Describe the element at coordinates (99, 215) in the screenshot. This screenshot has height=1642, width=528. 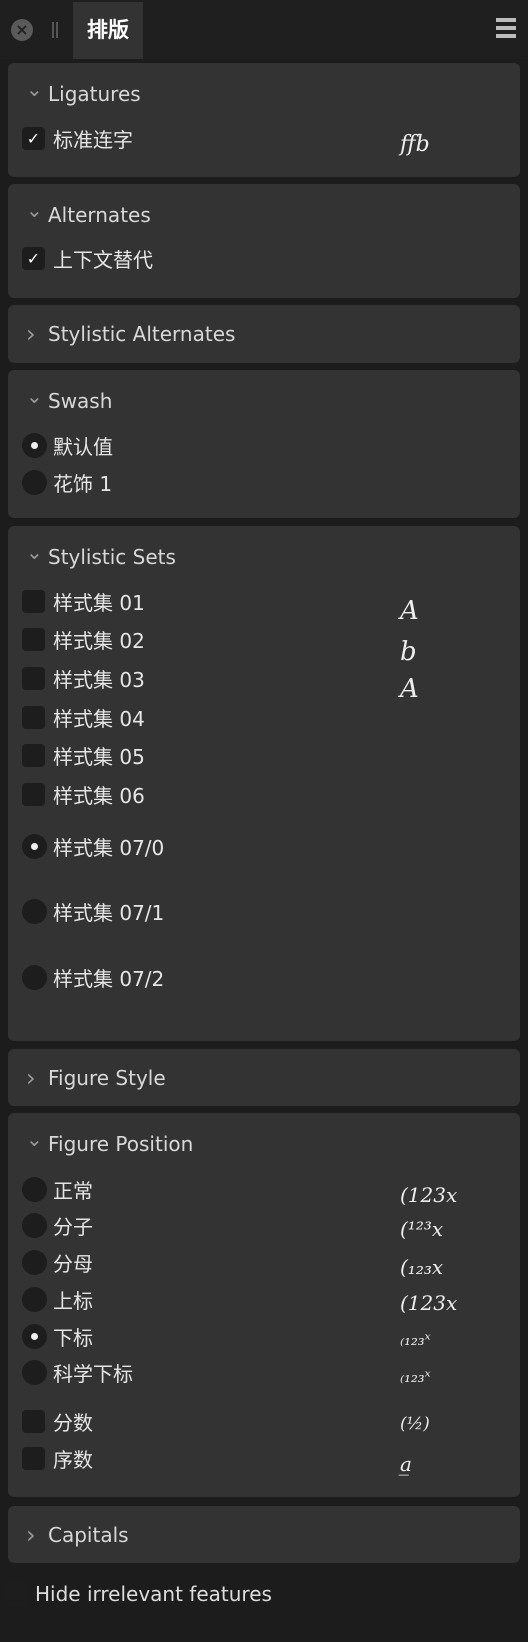
I see `section-title: Alternates` at that location.